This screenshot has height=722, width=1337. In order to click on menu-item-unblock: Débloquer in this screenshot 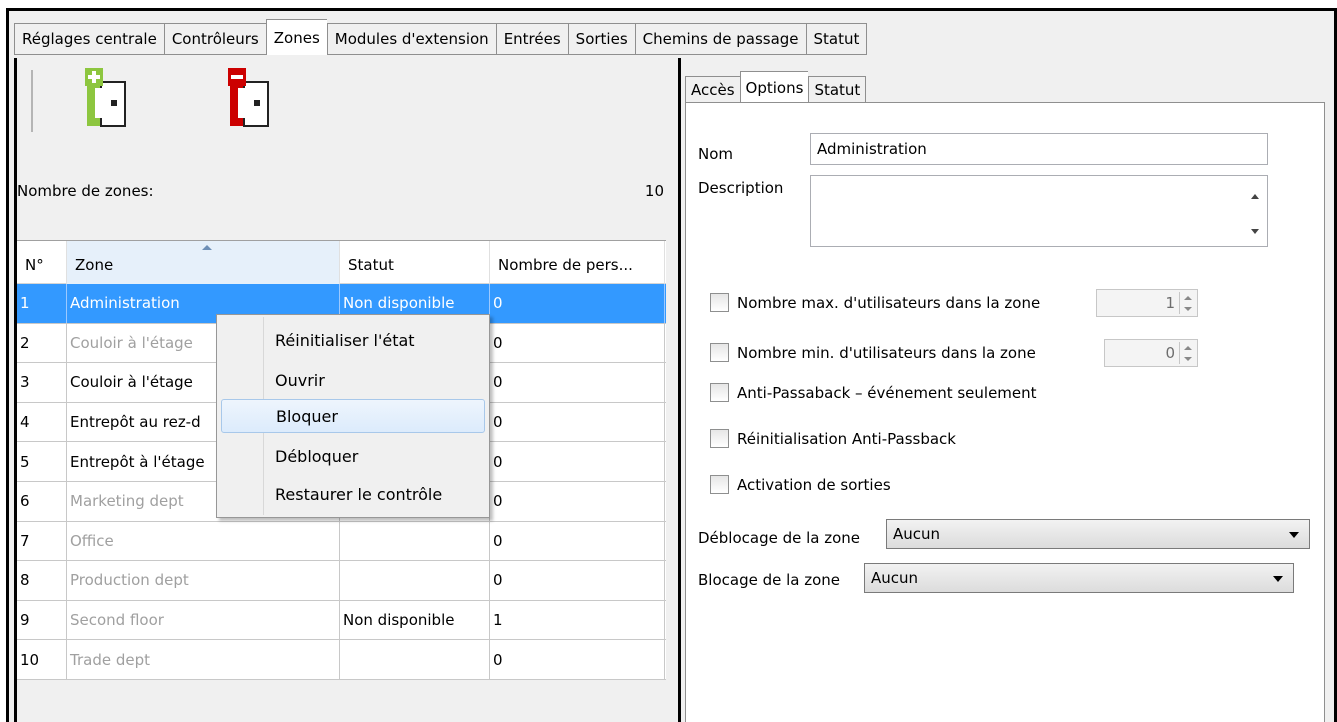, I will do `click(353, 456)`.